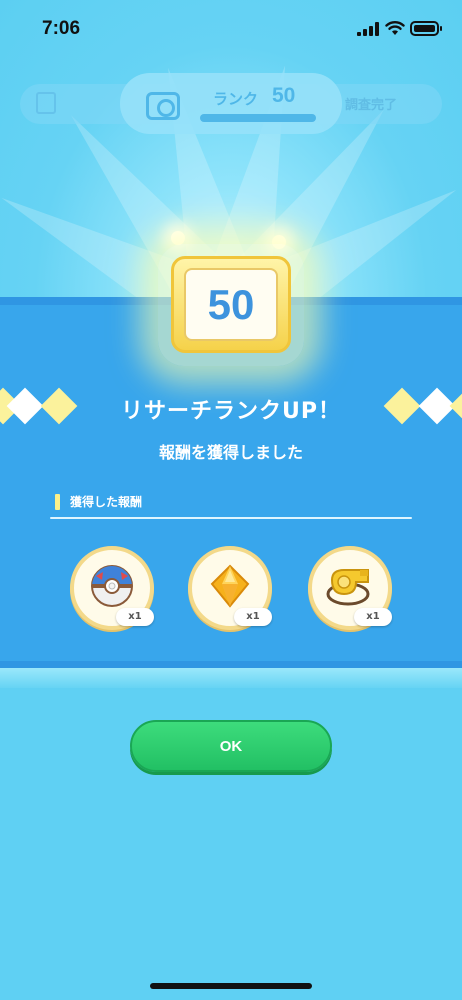  I want to click on reward-obtained-subtitle: 報酬を獲得しました, so click(230, 452).